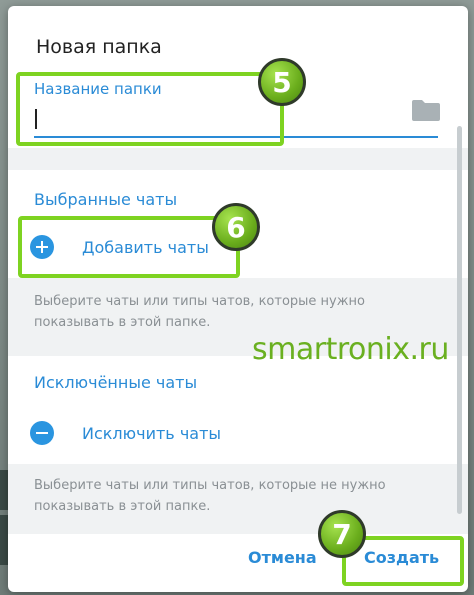  What do you see at coordinates (106, 199) in the screenshot?
I see `included-chats-header: Выбранные чаты` at bounding box center [106, 199].